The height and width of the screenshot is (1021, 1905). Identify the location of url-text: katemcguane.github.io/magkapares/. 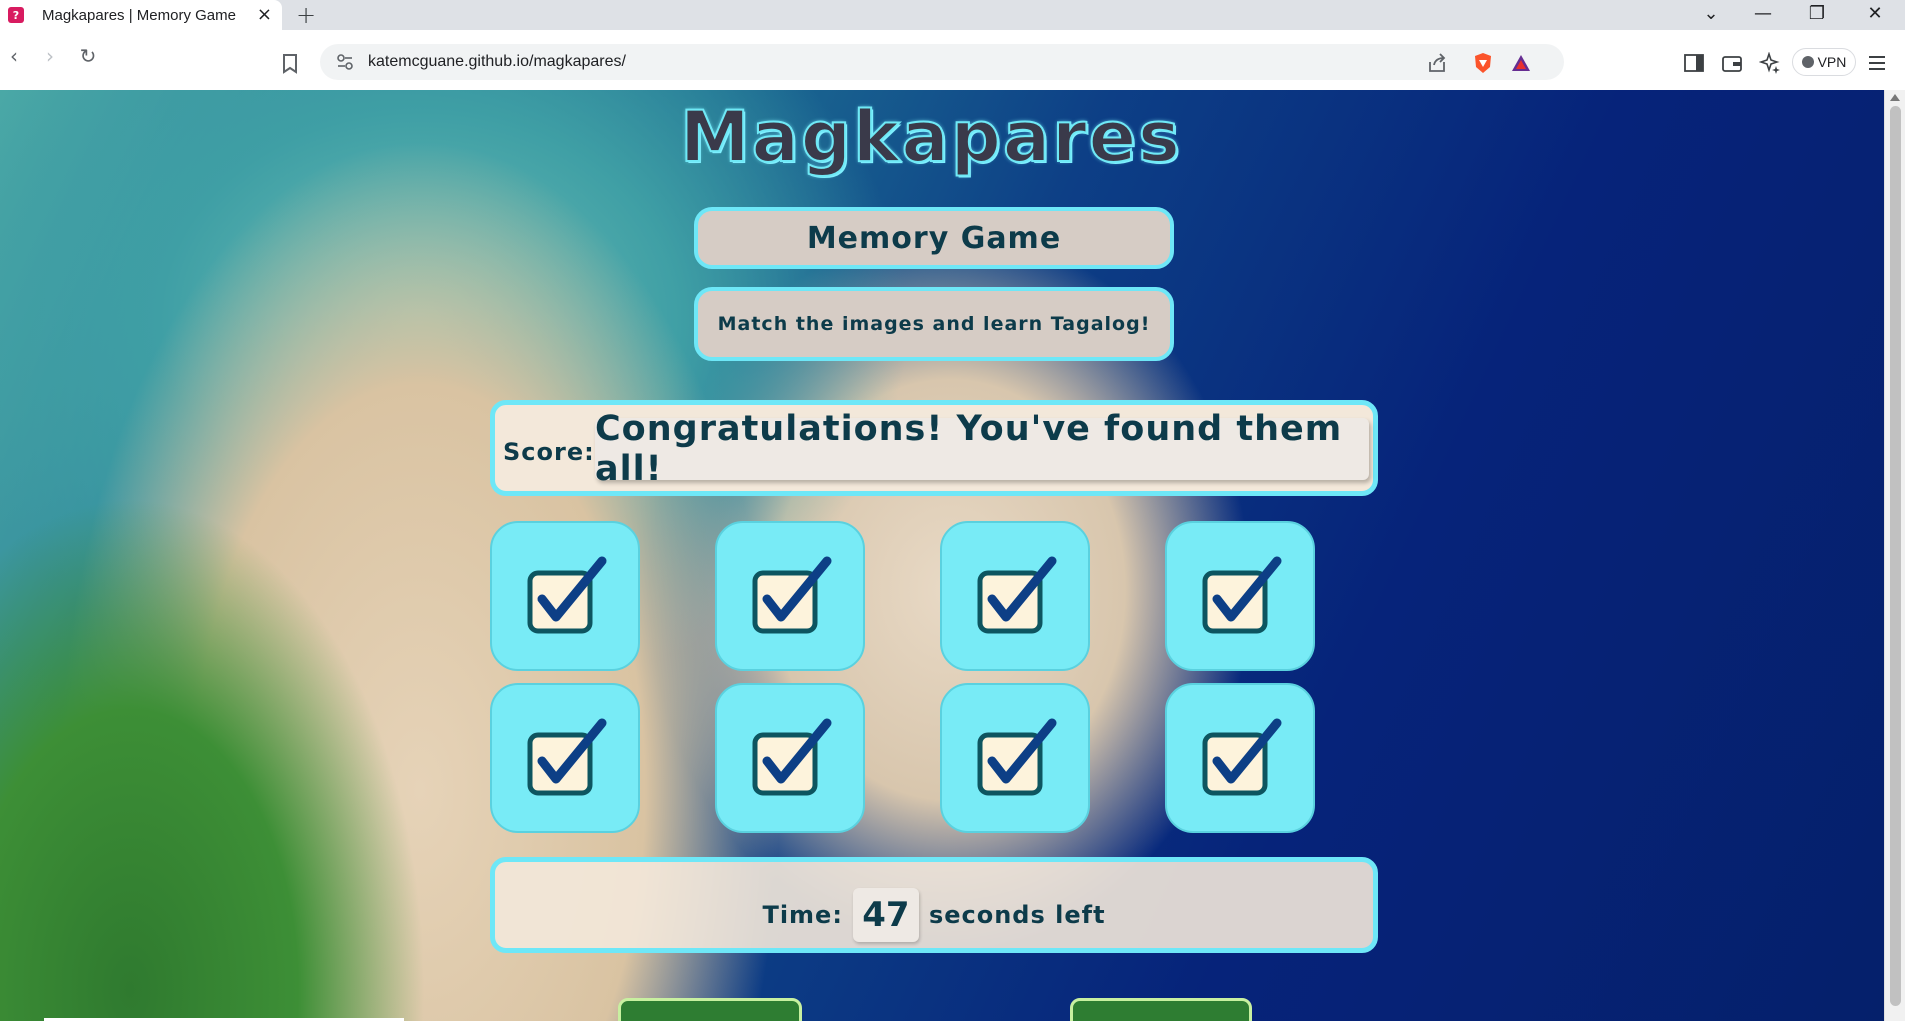
(497, 62).